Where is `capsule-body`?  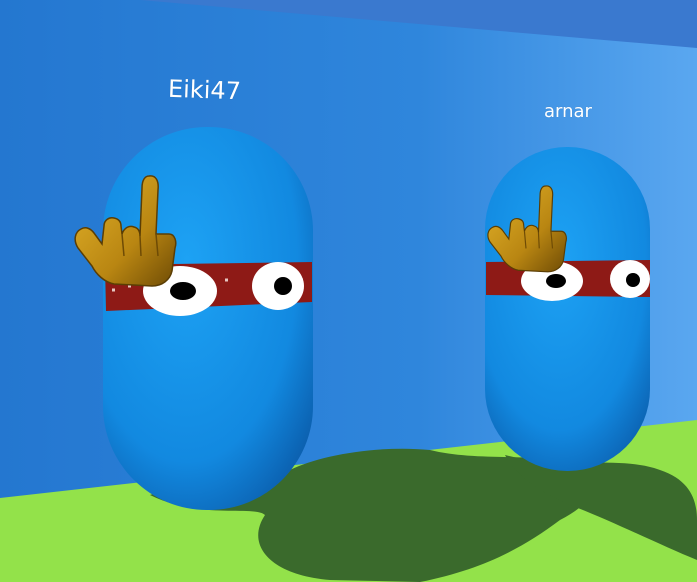 capsule-body is located at coordinates (567, 309).